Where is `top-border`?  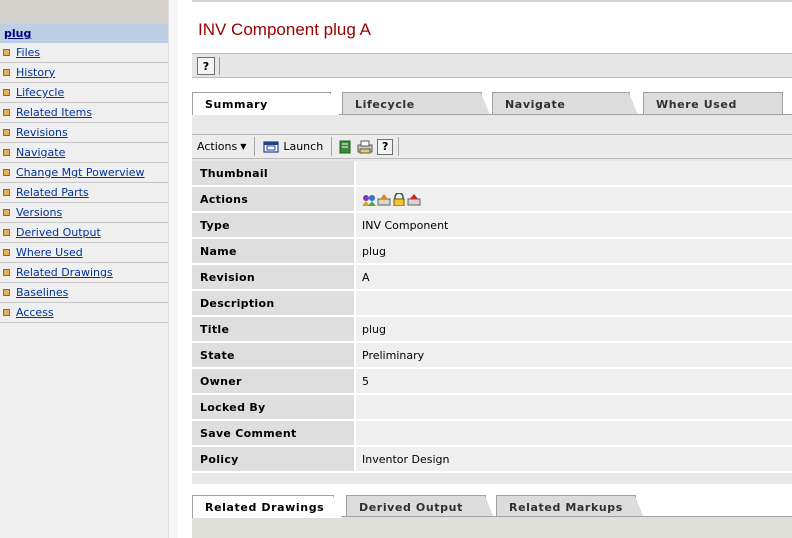 top-border is located at coordinates (492, 4).